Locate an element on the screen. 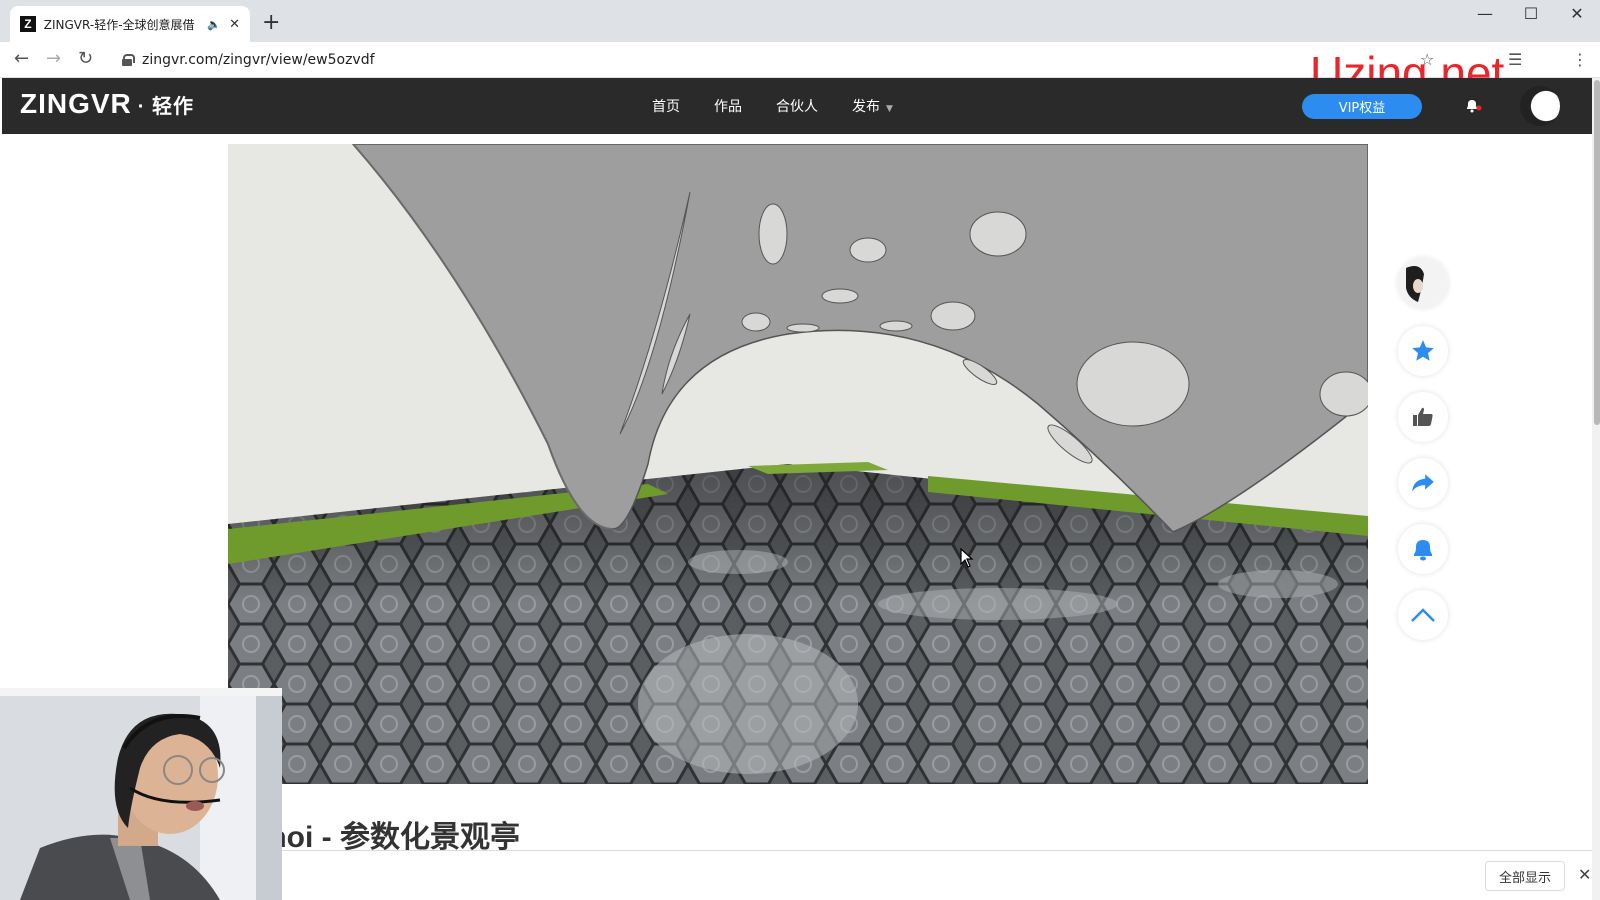 This screenshot has width=1600, height=900. site-header: ZINGVR · 轻作 首页 作品 合伙人 发布 ▼ VIP权益 is located at coordinates (797, 106).